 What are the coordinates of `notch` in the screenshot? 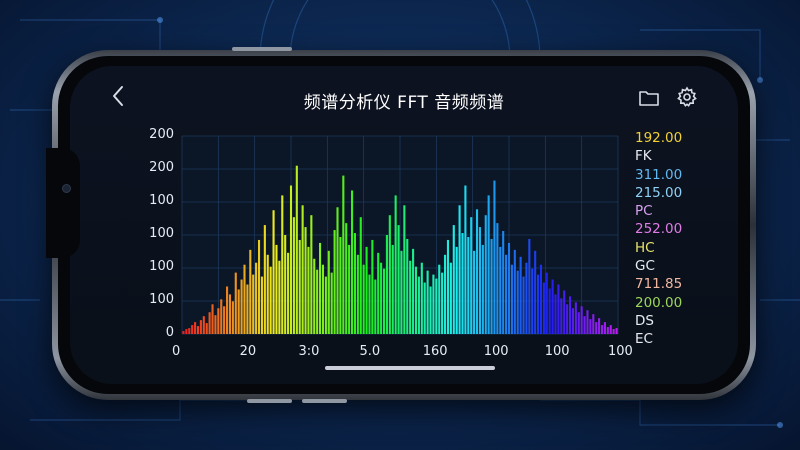 It's located at (63, 203).